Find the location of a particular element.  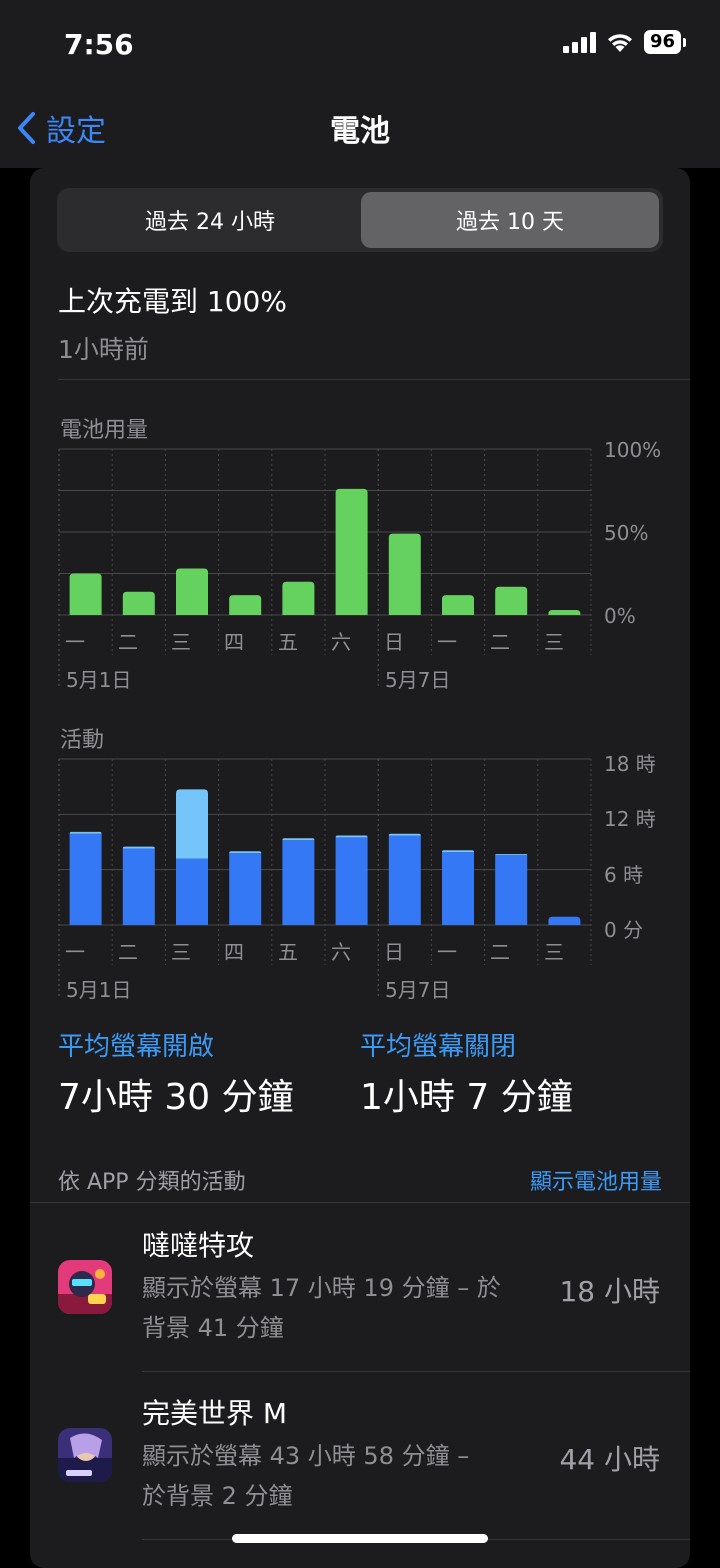

y-tick-label: 50% is located at coordinates (626, 533).